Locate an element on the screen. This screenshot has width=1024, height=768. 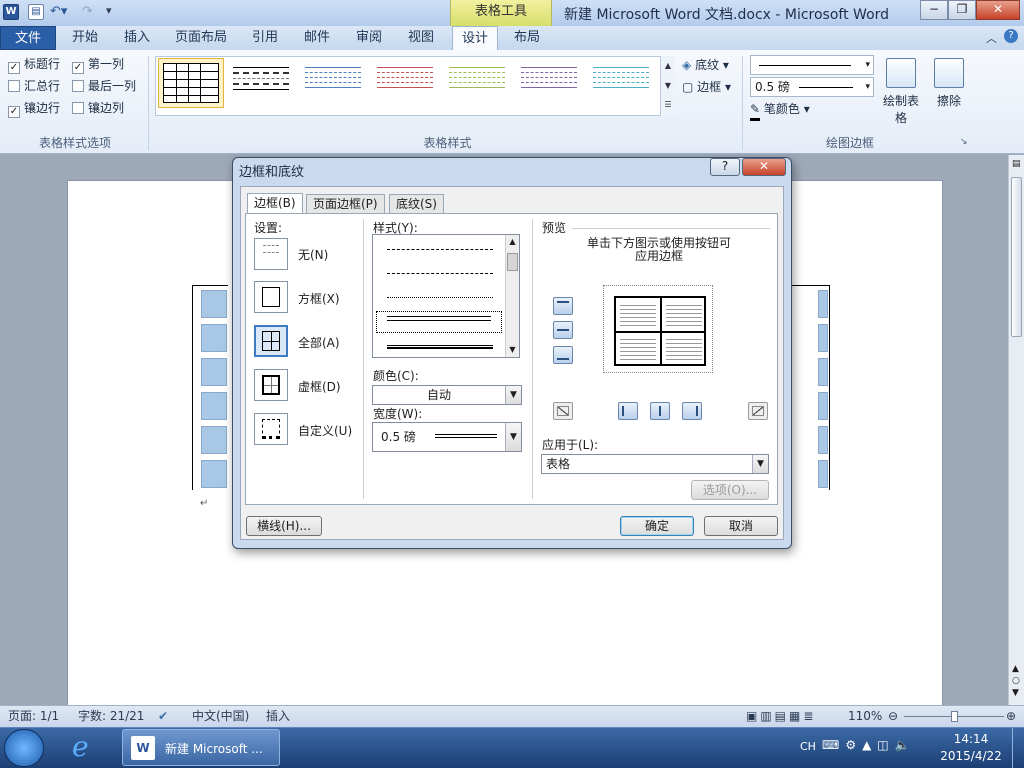
ime-indicator: CH is located at coordinates (808, 746).